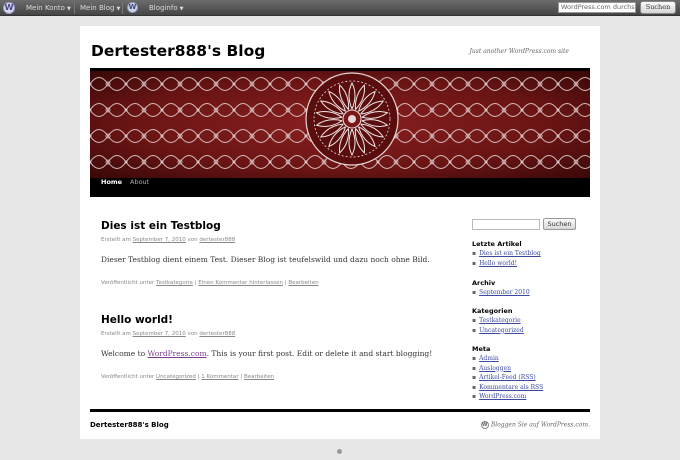 The image size is (680, 460). I want to click on menu-bloginfo: Bloginfo ▼, so click(166, 8).